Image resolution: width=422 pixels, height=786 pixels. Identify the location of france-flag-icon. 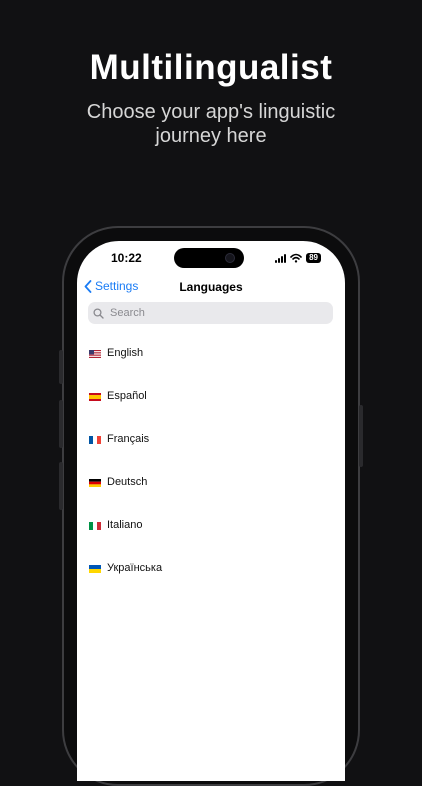
(95, 440).